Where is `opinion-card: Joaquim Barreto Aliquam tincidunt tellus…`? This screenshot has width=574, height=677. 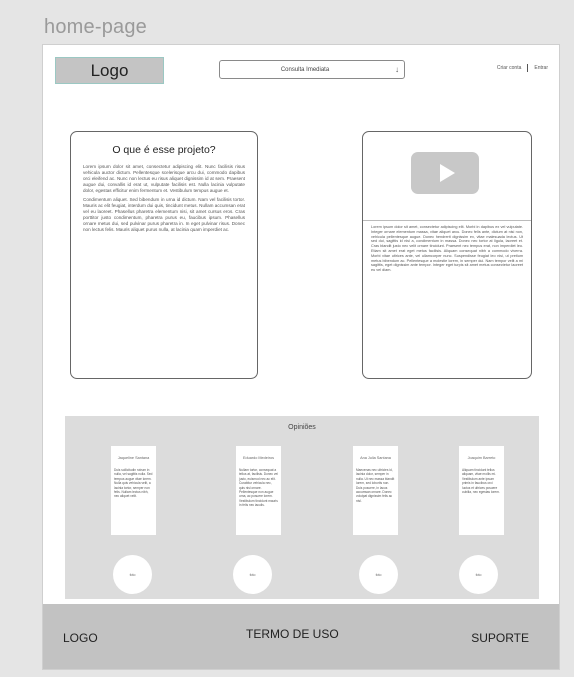
opinion-card: Joaquim Barreto Aliquam tincidunt tellus… is located at coordinates (481, 490).